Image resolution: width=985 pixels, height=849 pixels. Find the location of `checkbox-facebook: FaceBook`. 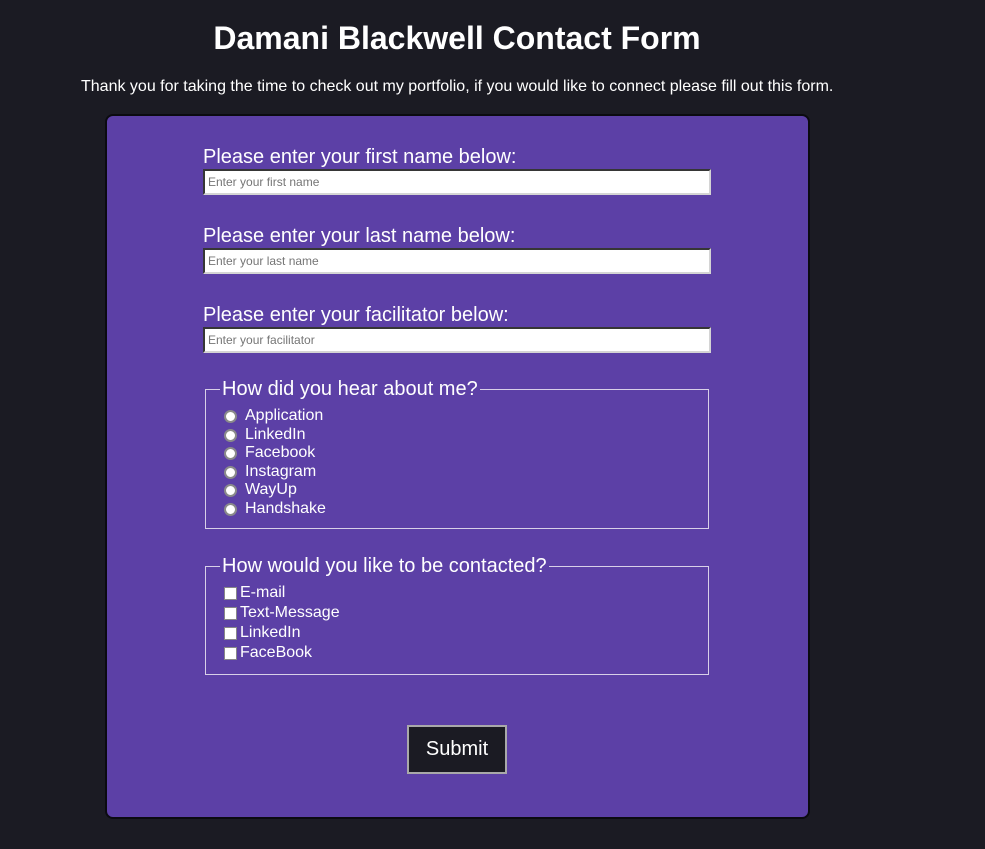

checkbox-facebook: FaceBook is located at coordinates (268, 653).